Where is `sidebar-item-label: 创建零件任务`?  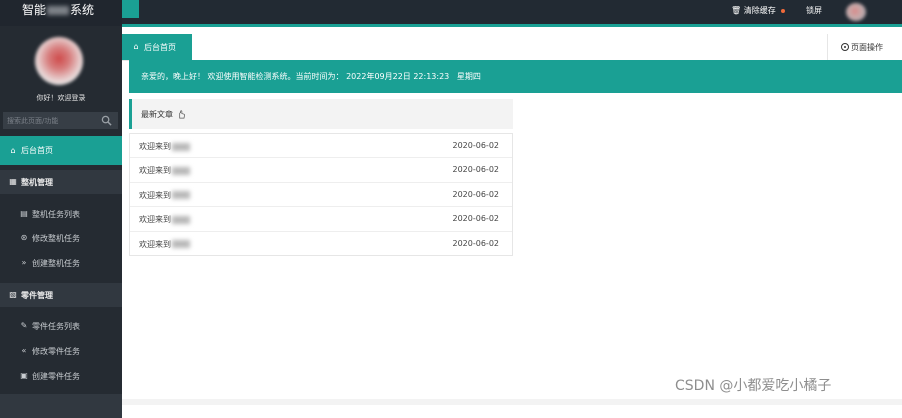 sidebar-item-label: 创建零件任务 is located at coordinates (56, 376).